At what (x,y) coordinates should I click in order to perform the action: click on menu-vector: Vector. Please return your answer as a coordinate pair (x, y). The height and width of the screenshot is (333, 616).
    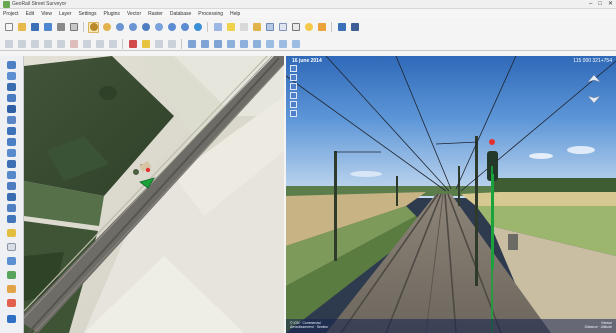
    Looking at the image, I should click on (134, 14).